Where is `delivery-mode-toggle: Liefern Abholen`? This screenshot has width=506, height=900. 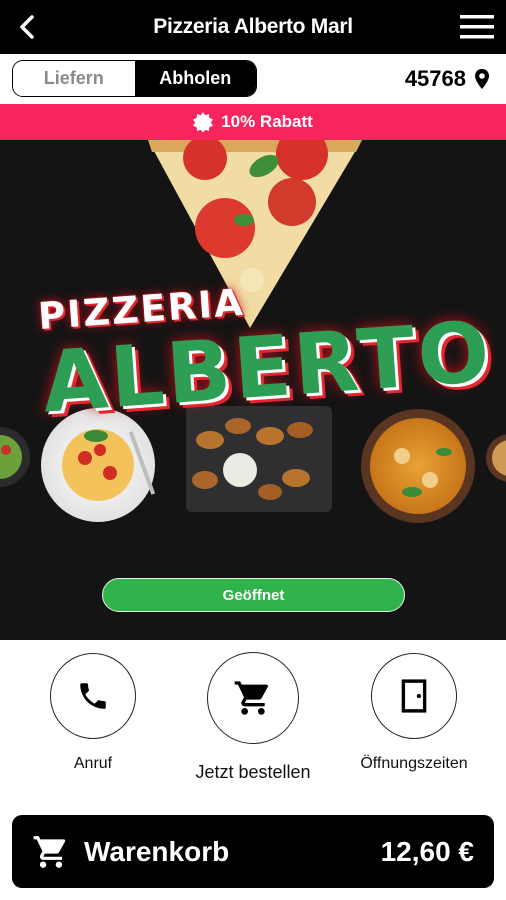 delivery-mode-toggle: Liefern Abholen is located at coordinates (134, 78).